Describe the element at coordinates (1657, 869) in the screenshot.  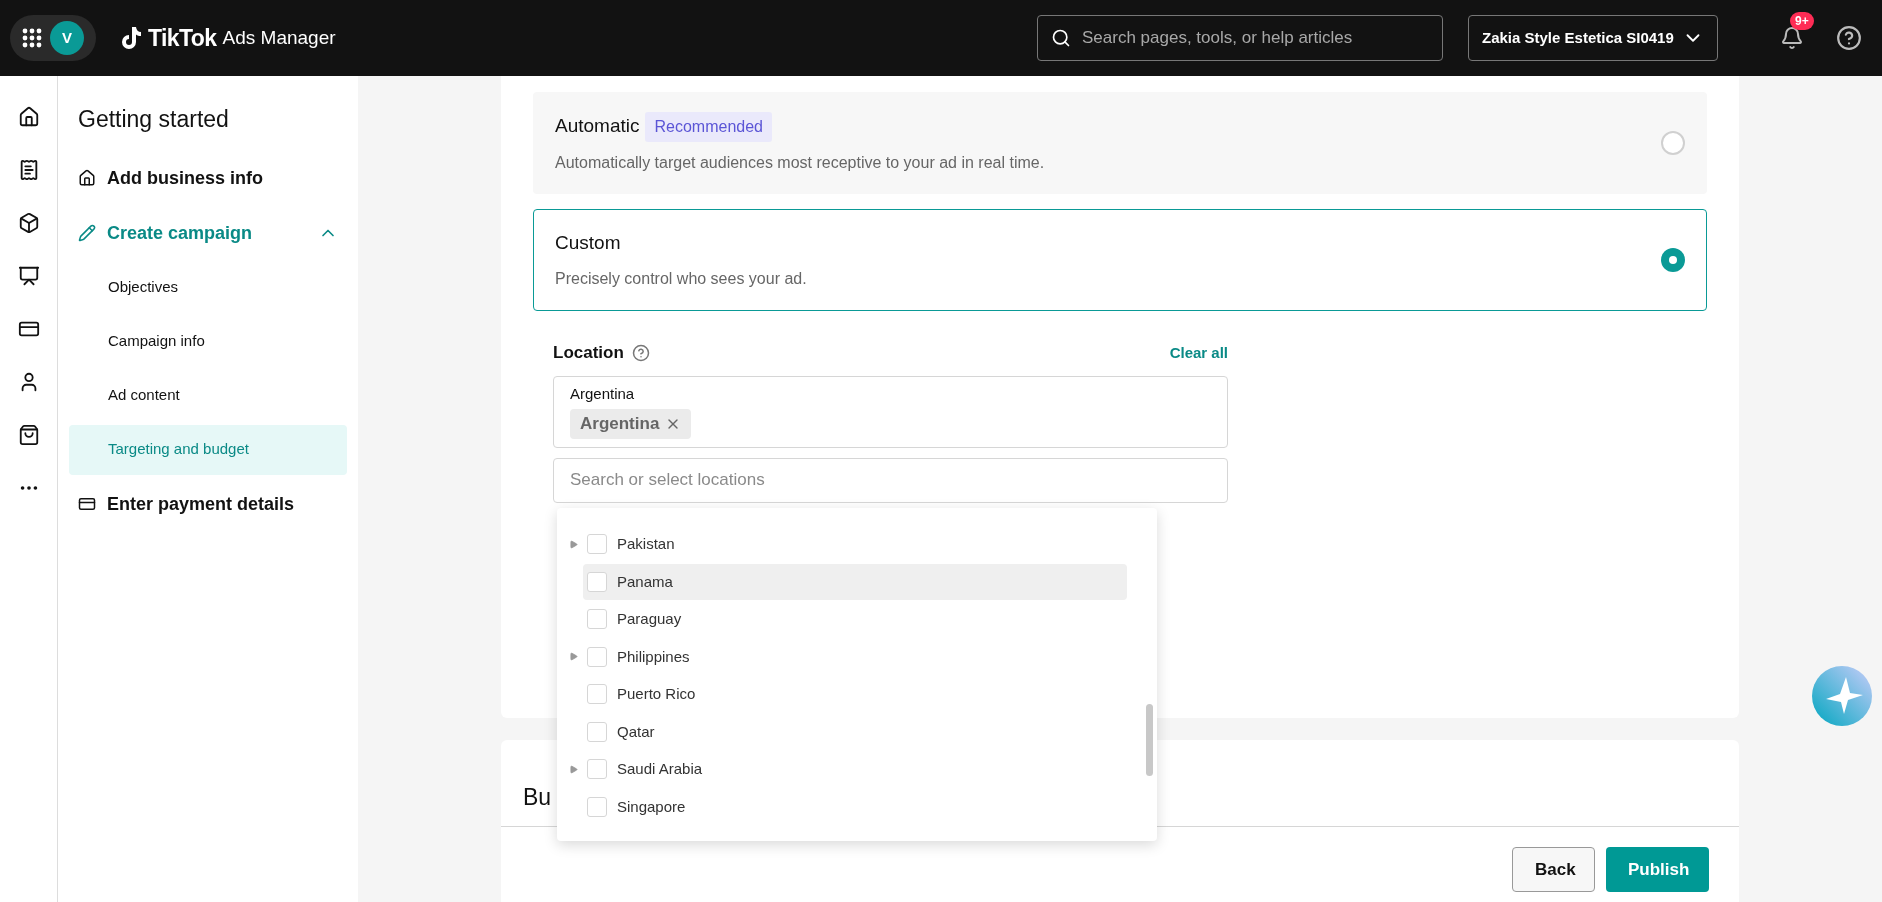
I see `publish-button: Publish` at that location.